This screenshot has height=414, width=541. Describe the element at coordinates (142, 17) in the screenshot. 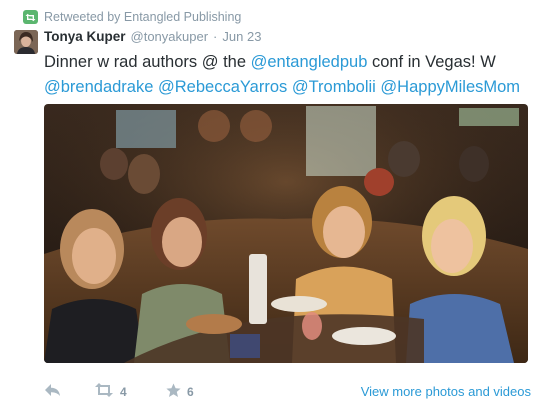

I see `retweet-context-text: Retweeted by Entangled Publishing` at that location.